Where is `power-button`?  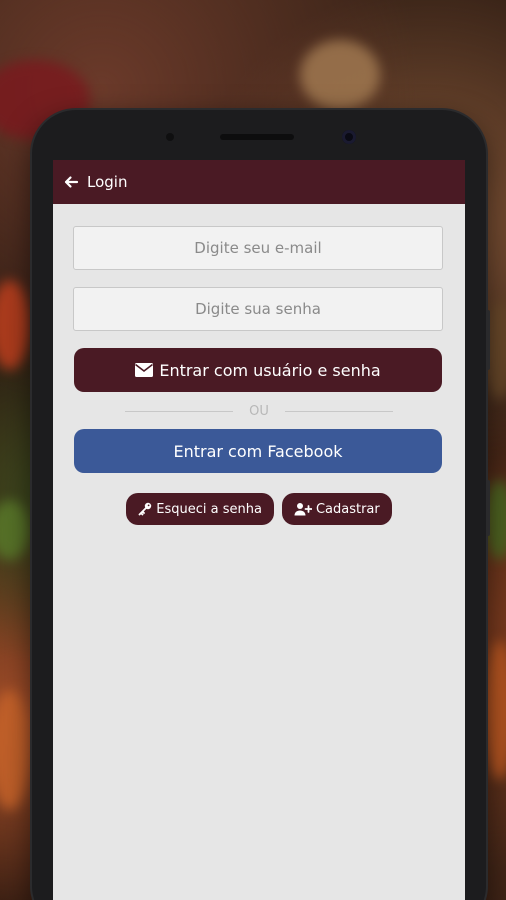
power-button is located at coordinates (488, 340).